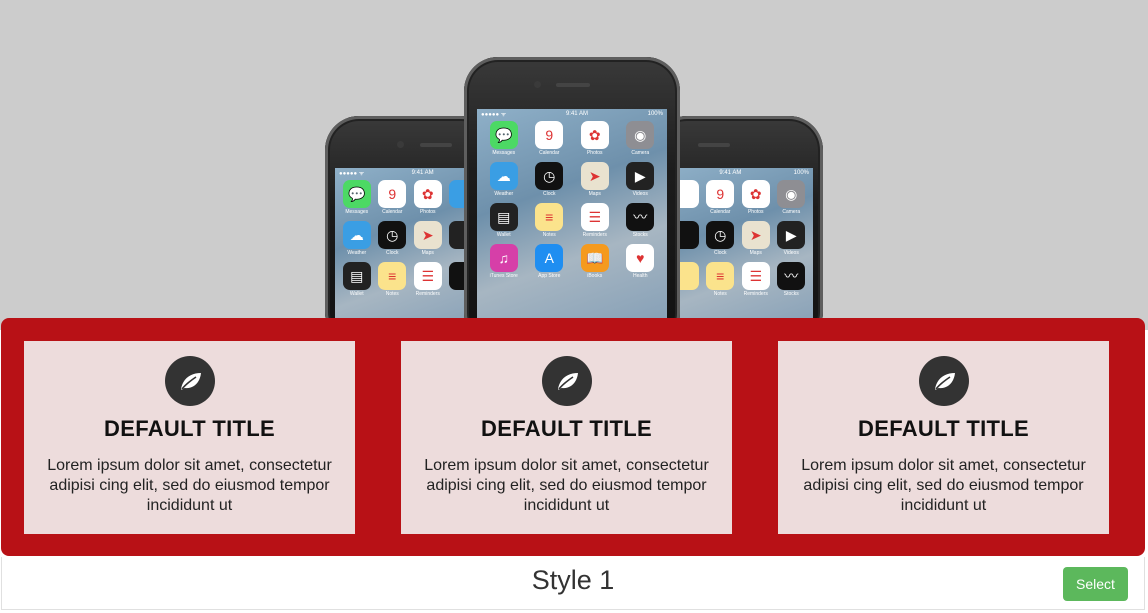 The height and width of the screenshot is (613, 1148). What do you see at coordinates (573, 580) in the screenshot?
I see `style-label: Style 1` at bounding box center [573, 580].